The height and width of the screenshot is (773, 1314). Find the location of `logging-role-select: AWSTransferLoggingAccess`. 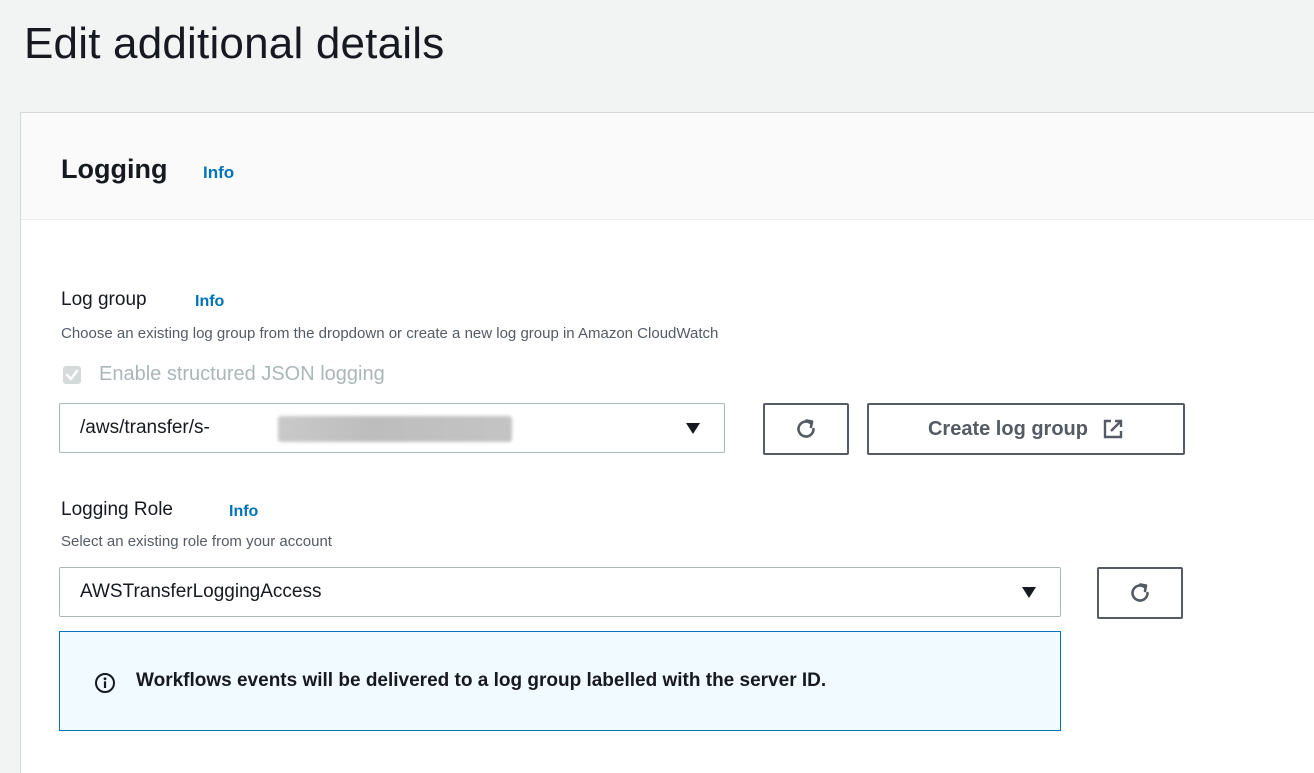

logging-role-select: AWSTransferLoggingAccess is located at coordinates (560, 592).